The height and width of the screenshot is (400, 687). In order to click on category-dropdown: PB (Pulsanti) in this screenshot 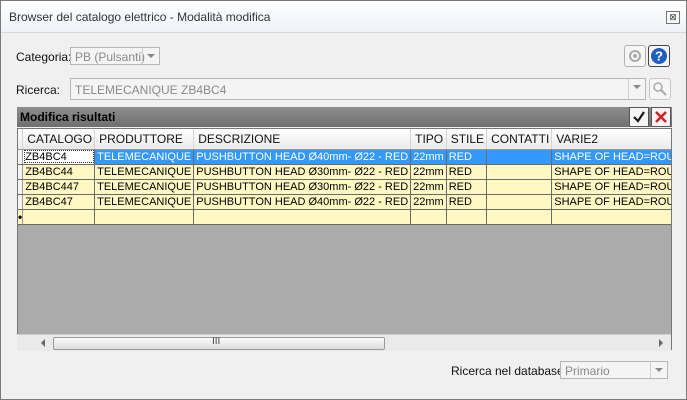, I will do `click(115, 56)`.